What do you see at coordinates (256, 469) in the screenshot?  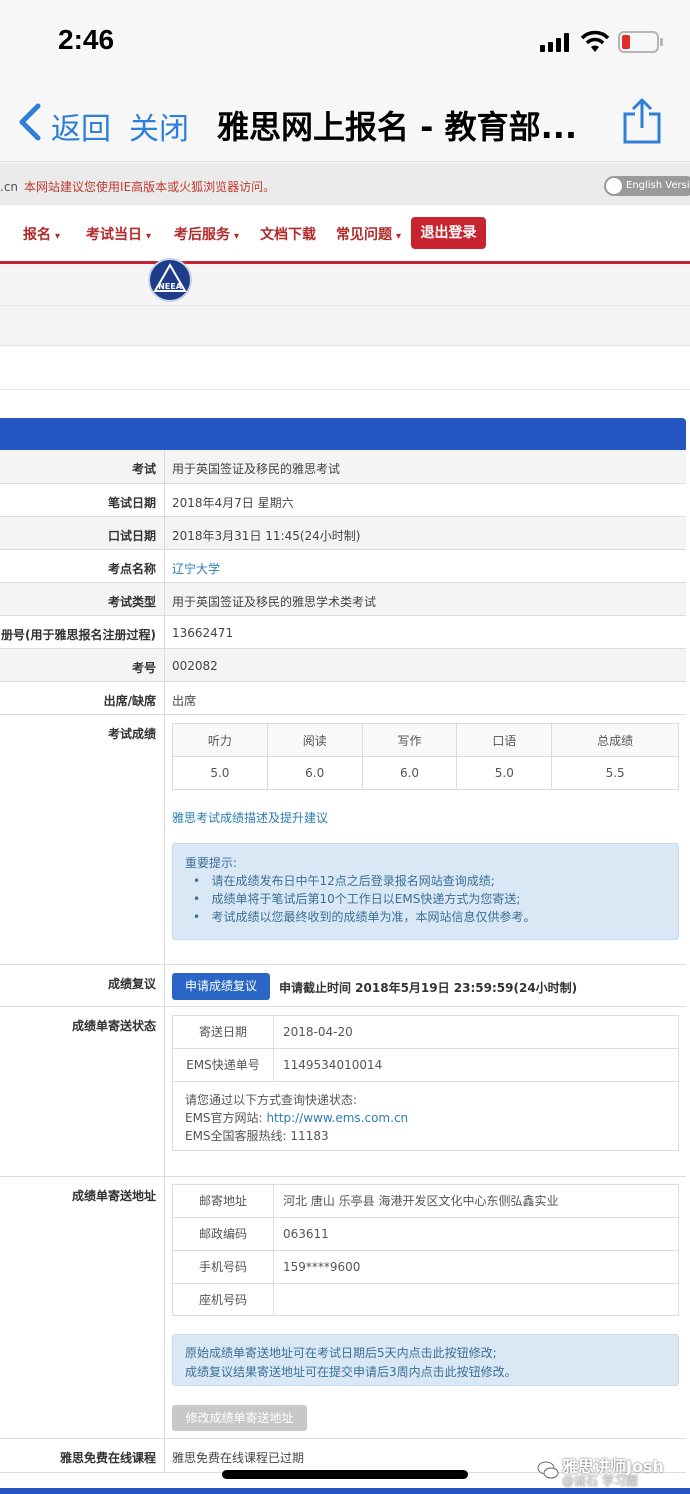 I see `exam-value: 用于英国签证及移民的雅思考试` at bounding box center [256, 469].